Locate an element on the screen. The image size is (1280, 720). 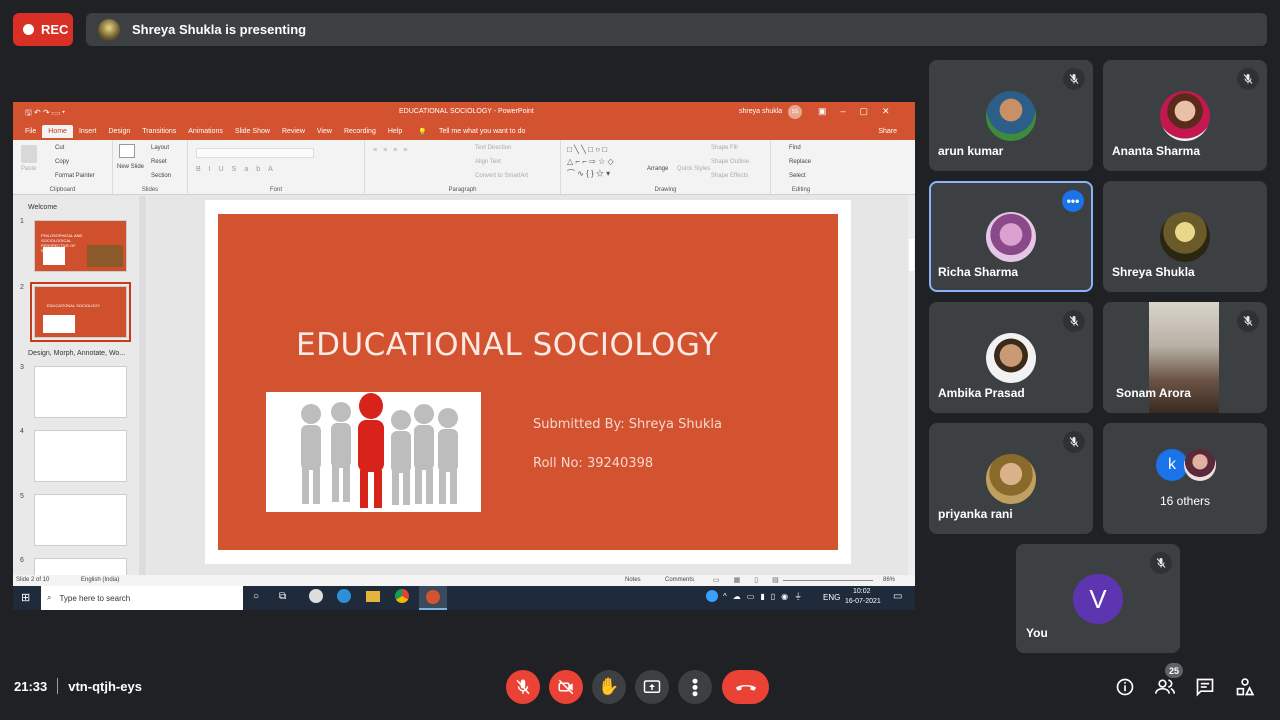
quick-styles-button: Quick Styles is located at coordinates (693, 169).